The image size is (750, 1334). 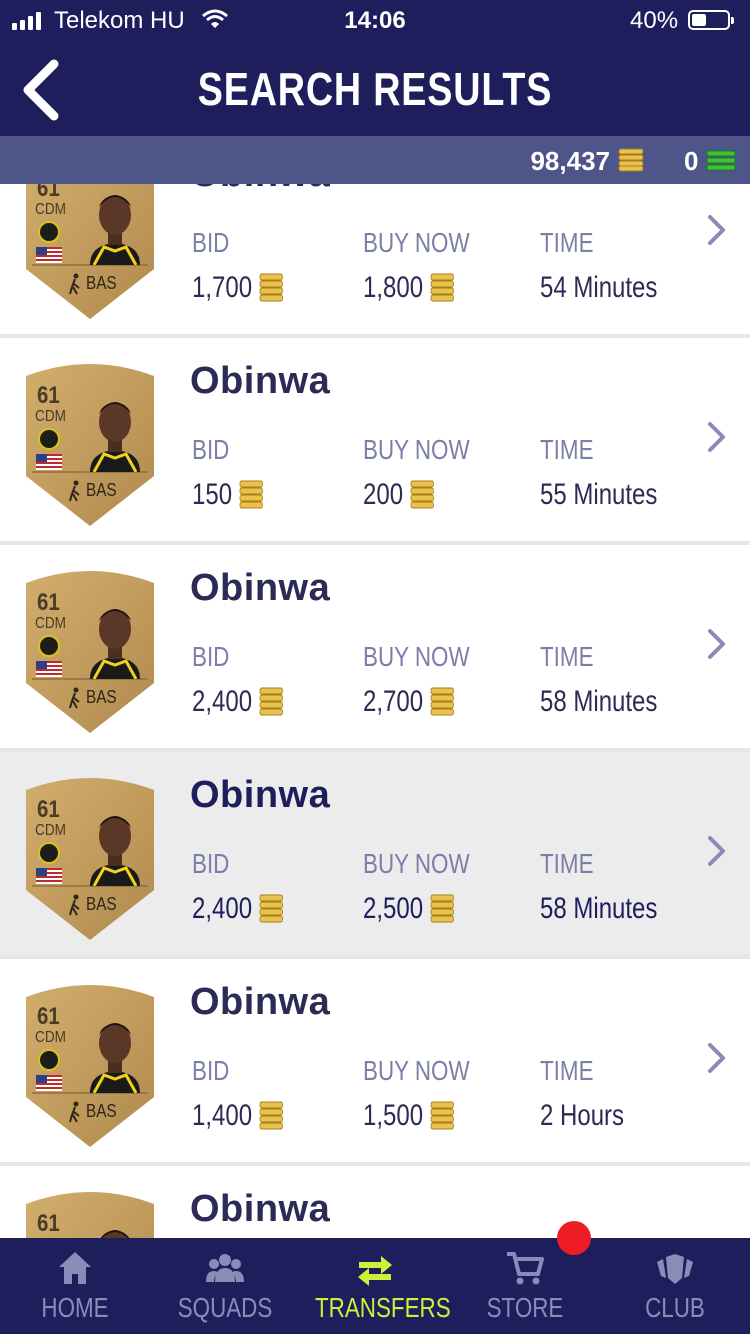 What do you see at coordinates (75, 1268) in the screenshot?
I see `home-icon` at bounding box center [75, 1268].